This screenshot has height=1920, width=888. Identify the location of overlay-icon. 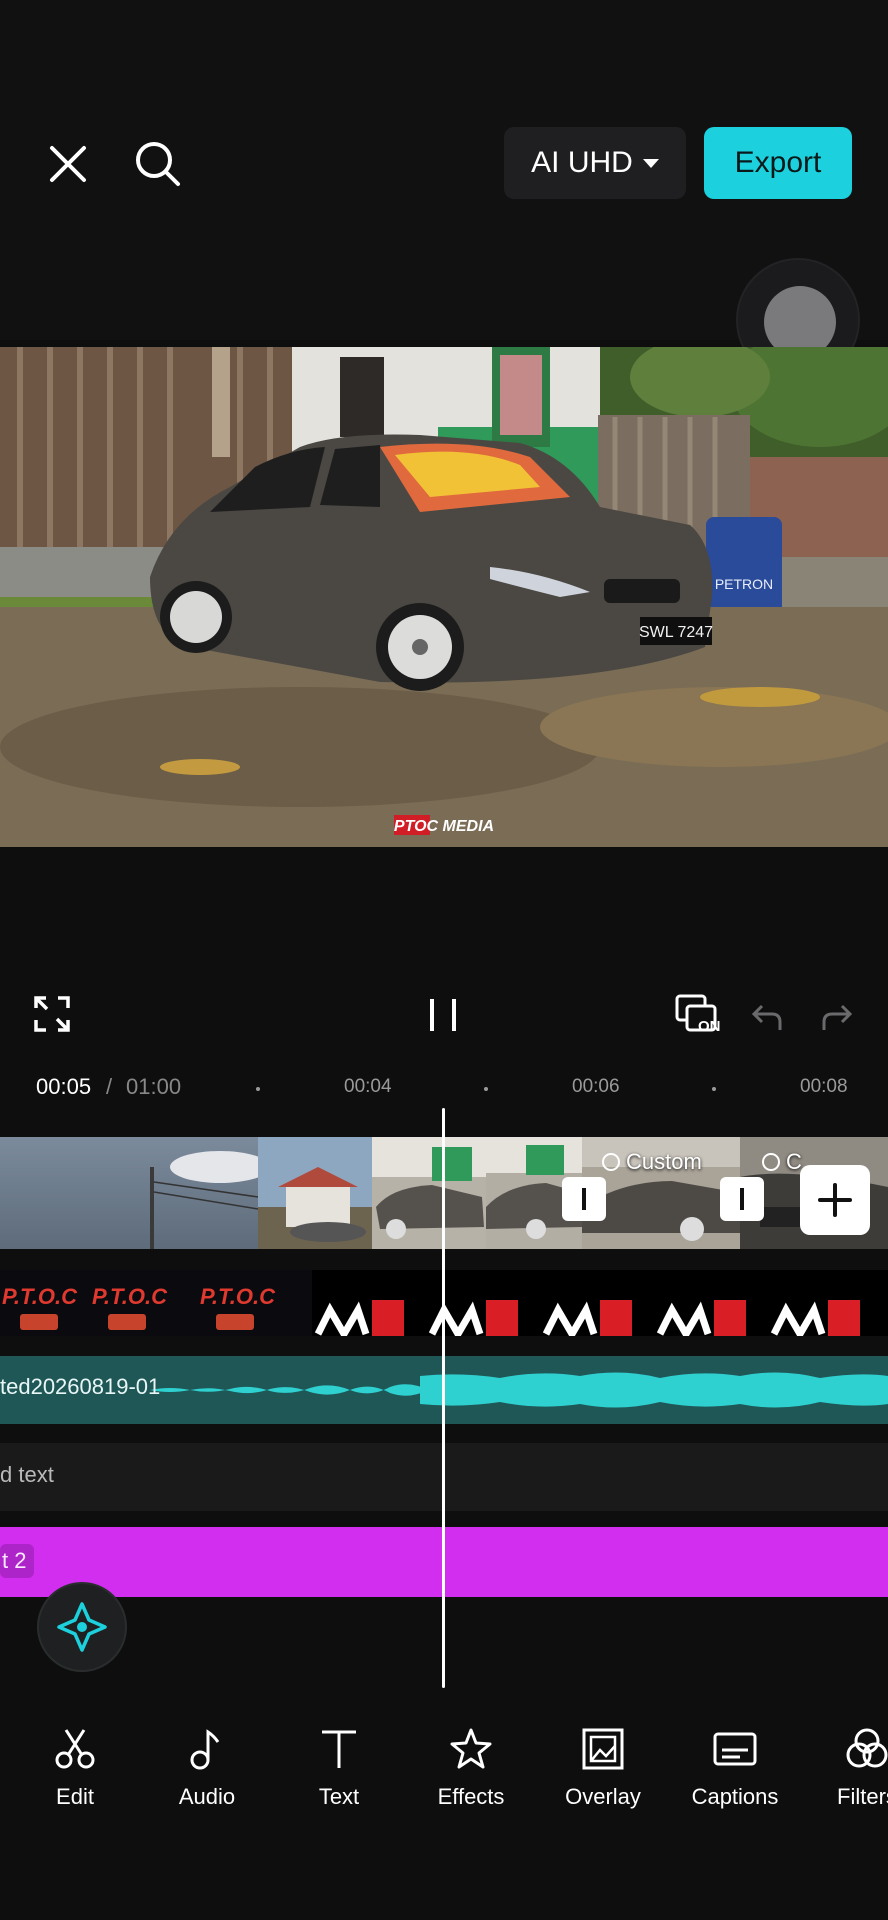
(603, 1749).